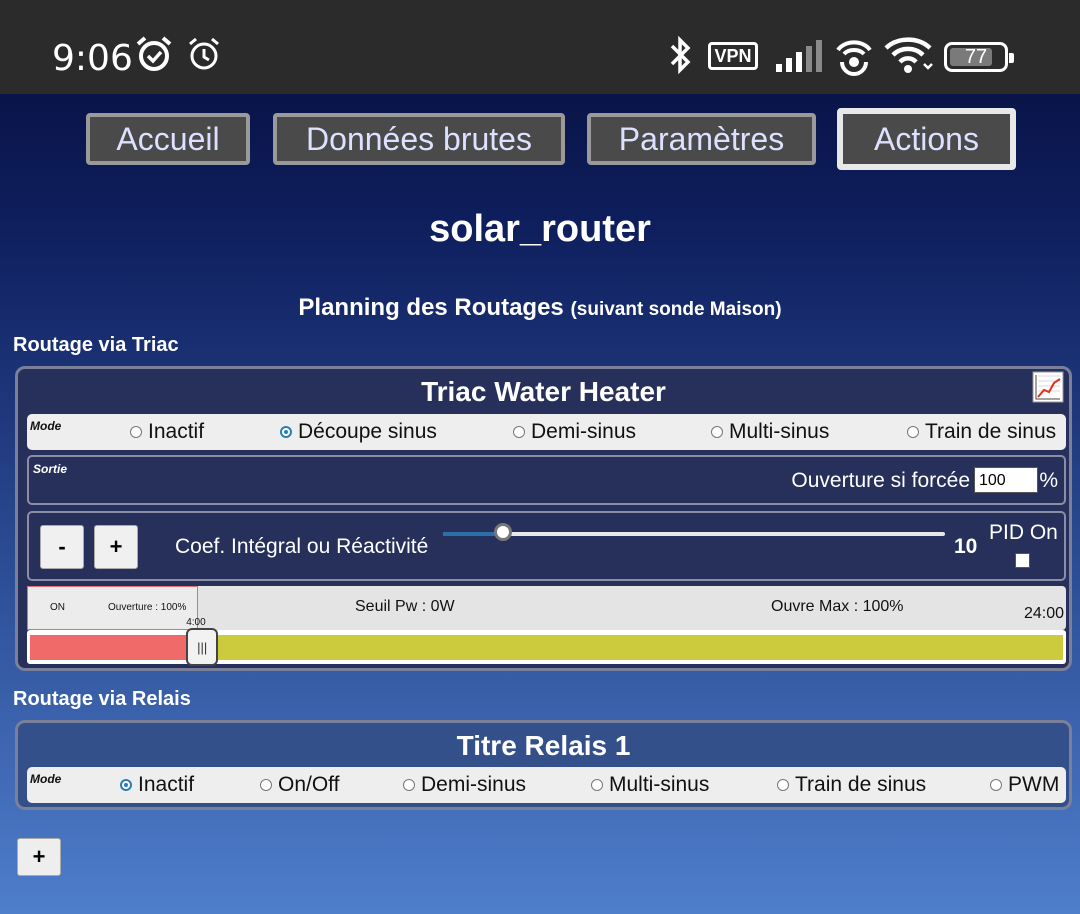 The height and width of the screenshot is (914, 1080). What do you see at coordinates (880, 480) in the screenshot?
I see `ouverture-label: Ouverture si forcée` at bounding box center [880, 480].